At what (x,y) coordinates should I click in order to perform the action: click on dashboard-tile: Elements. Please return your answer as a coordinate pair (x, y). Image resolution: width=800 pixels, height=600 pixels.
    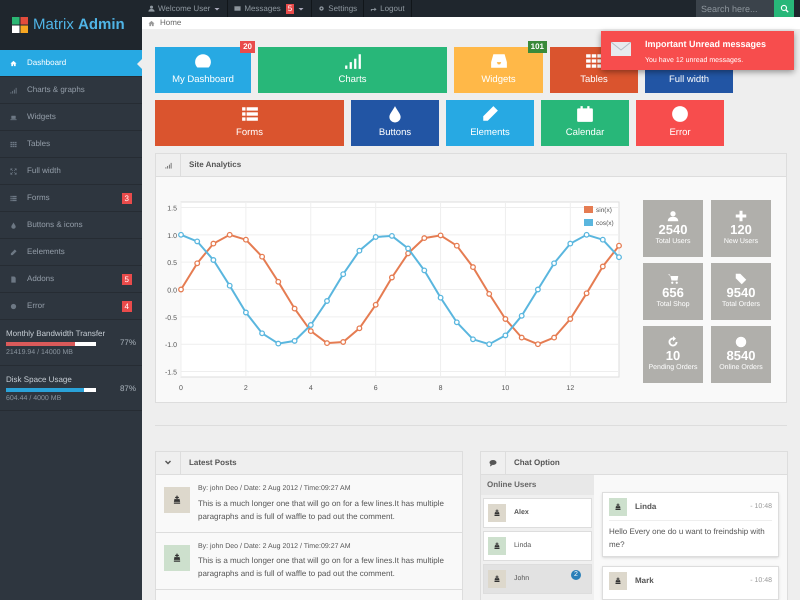
    Looking at the image, I should click on (490, 123).